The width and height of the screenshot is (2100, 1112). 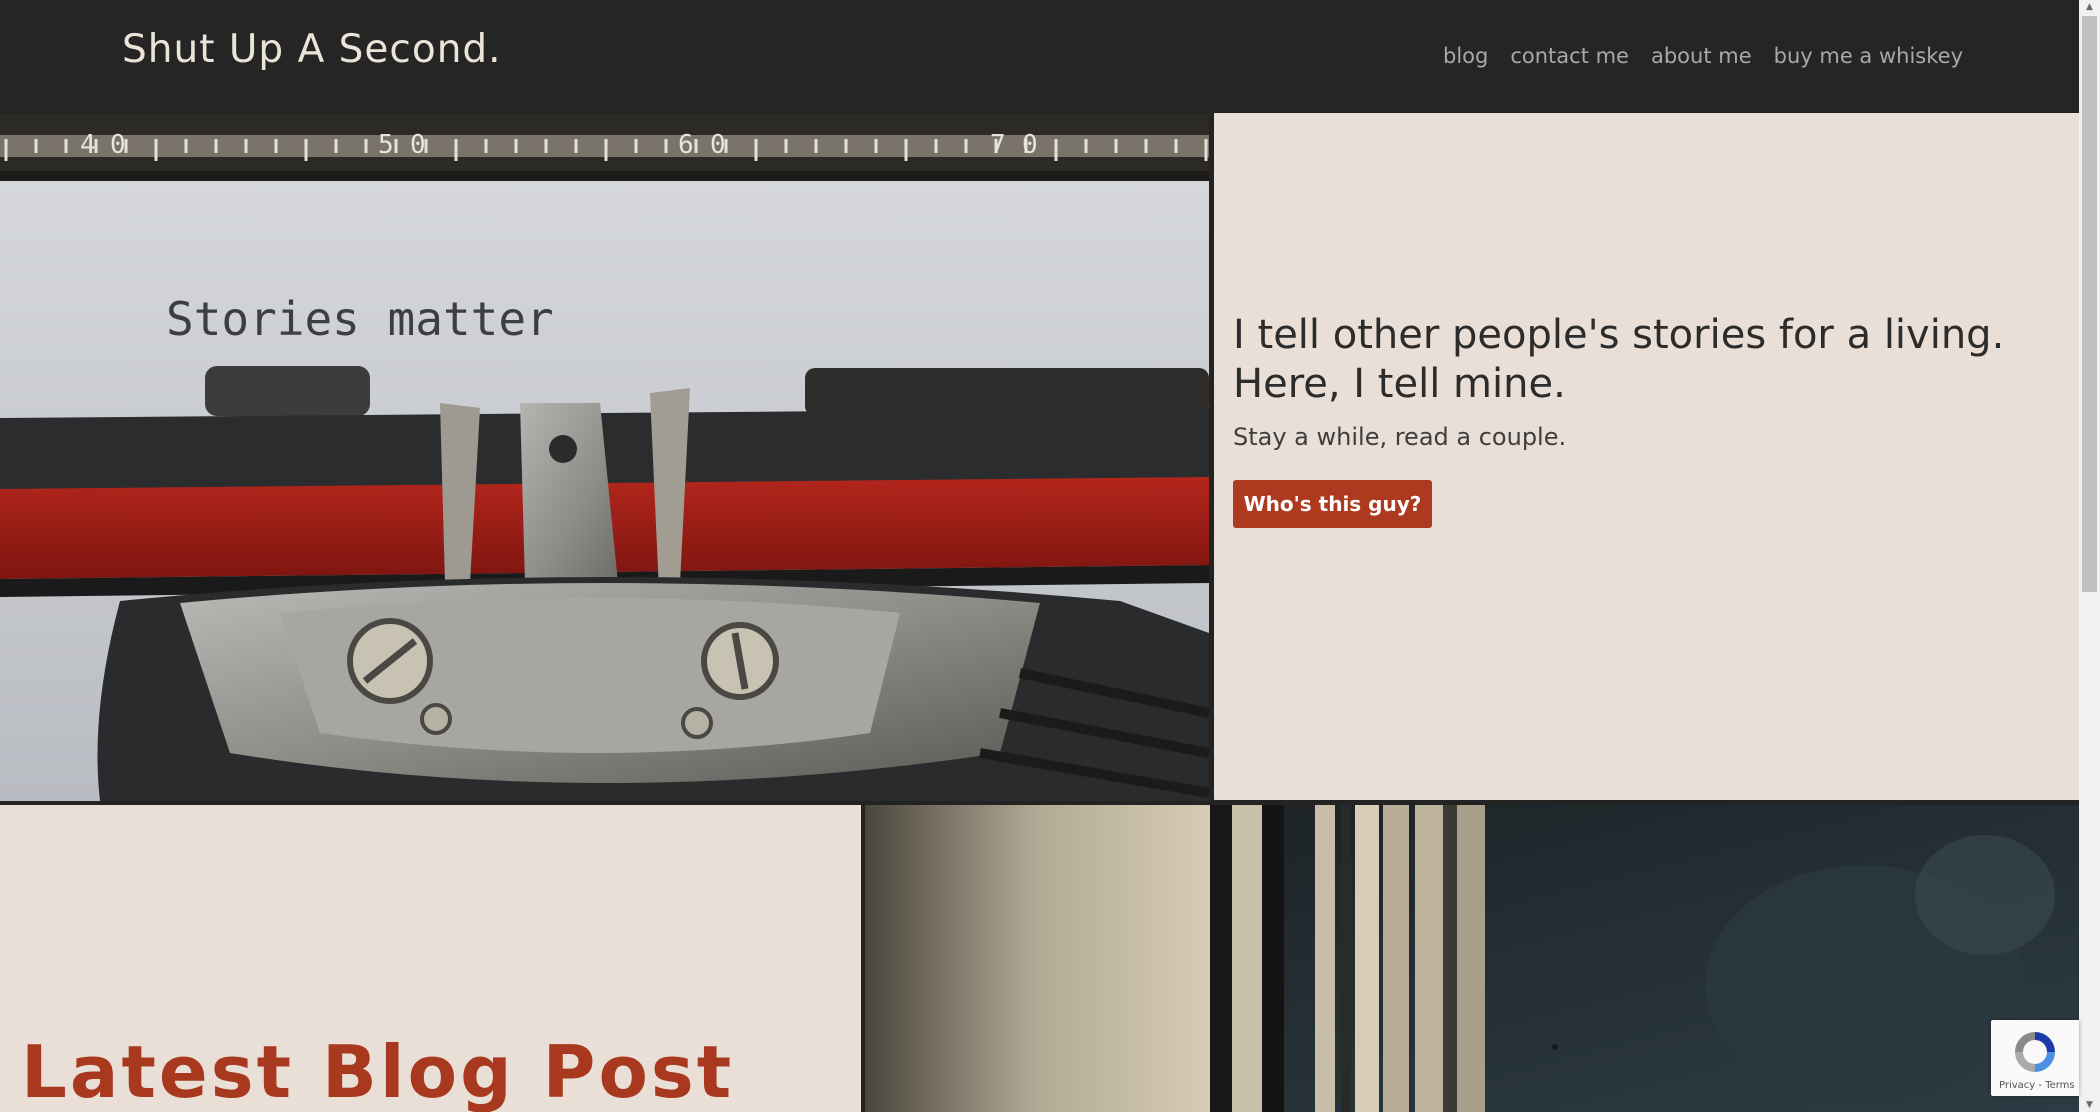 I want to click on svg-text: 7, so click(x=998, y=145).